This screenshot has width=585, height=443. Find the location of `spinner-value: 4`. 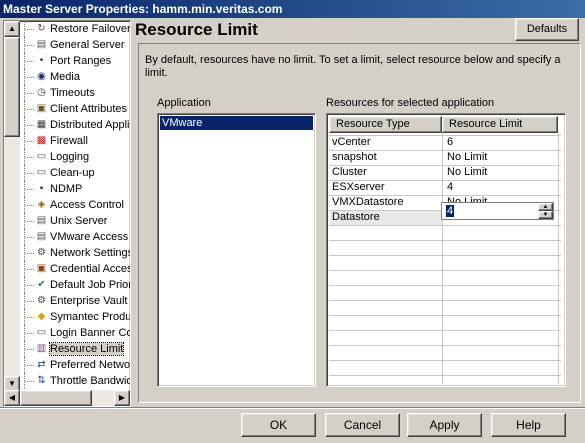

spinner-value: 4 is located at coordinates (450, 211).